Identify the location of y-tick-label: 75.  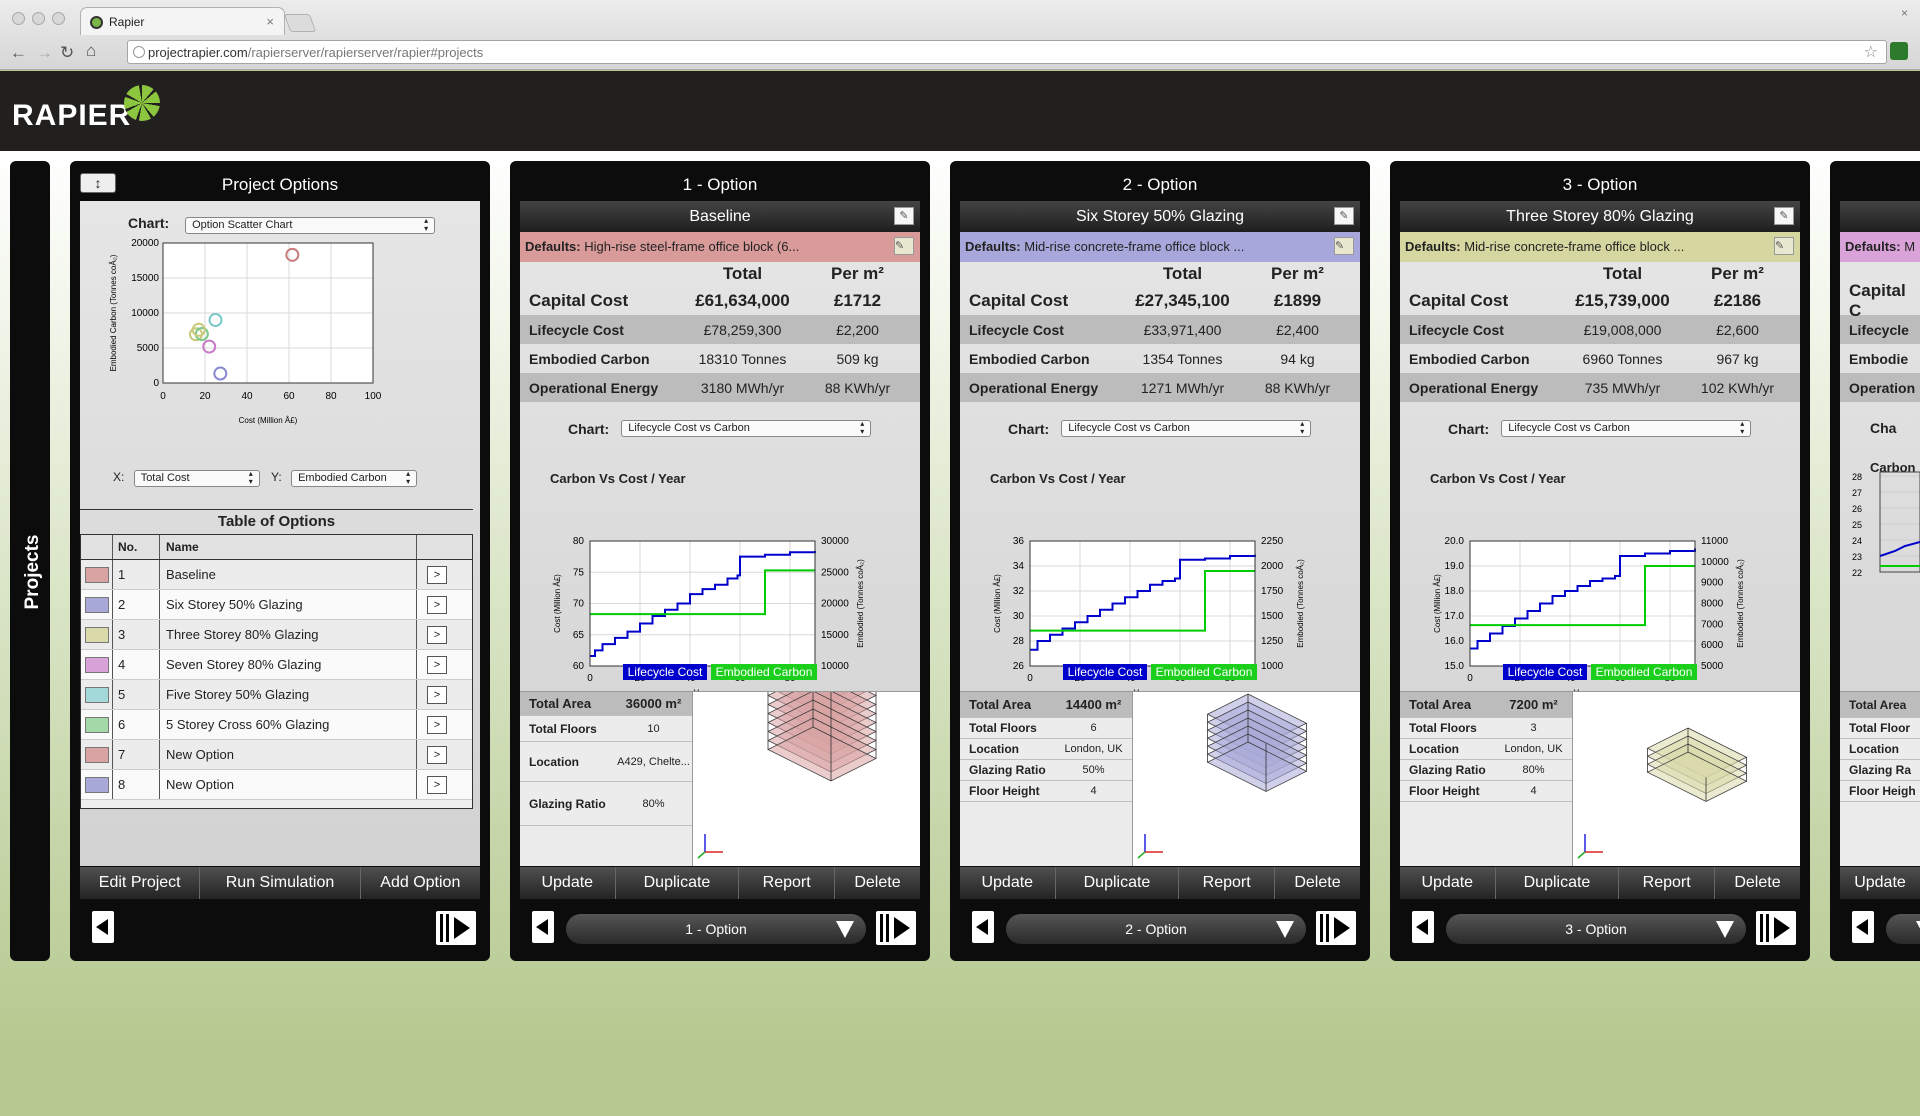
(579, 572).